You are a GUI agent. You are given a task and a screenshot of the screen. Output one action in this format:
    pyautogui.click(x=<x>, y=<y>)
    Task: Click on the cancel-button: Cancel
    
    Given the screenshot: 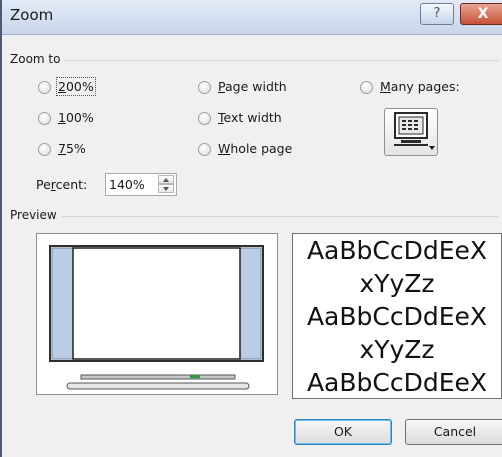 What is the action you would take?
    pyautogui.click(x=453, y=432)
    